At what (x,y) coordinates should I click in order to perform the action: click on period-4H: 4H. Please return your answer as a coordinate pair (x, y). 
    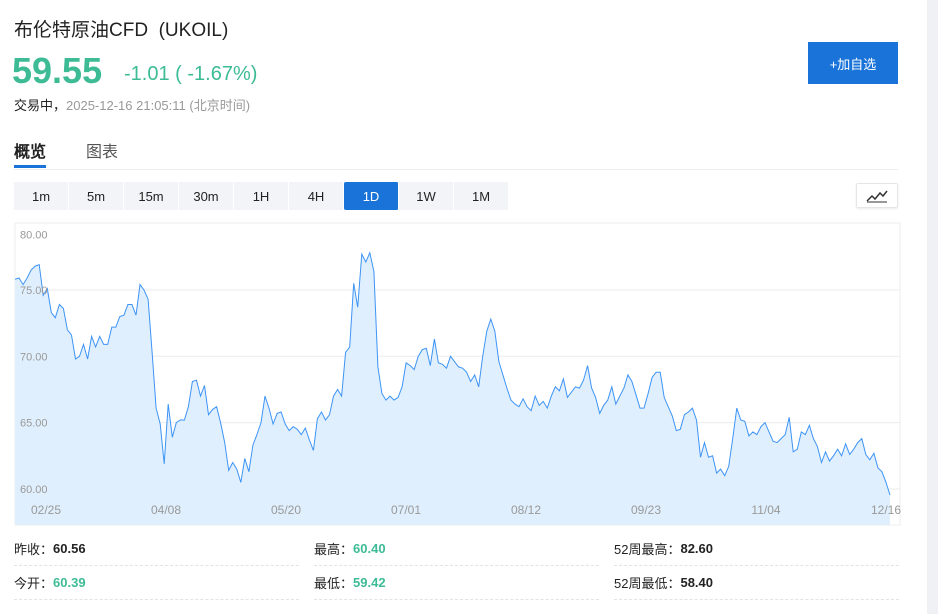
    Looking at the image, I should click on (316, 196).